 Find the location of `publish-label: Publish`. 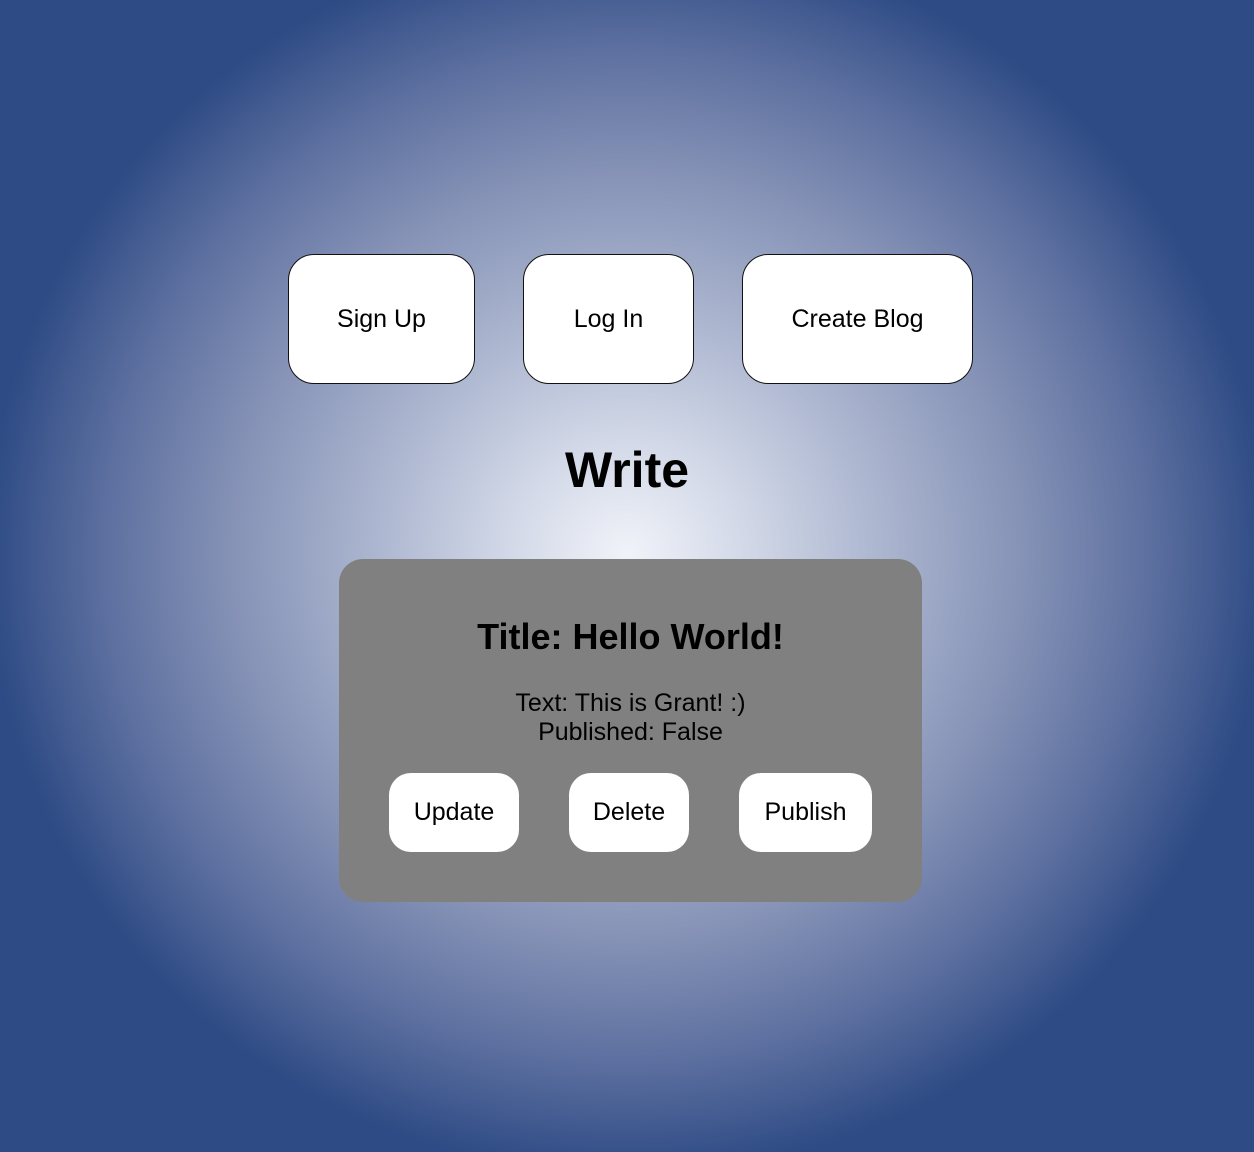

publish-label: Publish is located at coordinates (805, 812).